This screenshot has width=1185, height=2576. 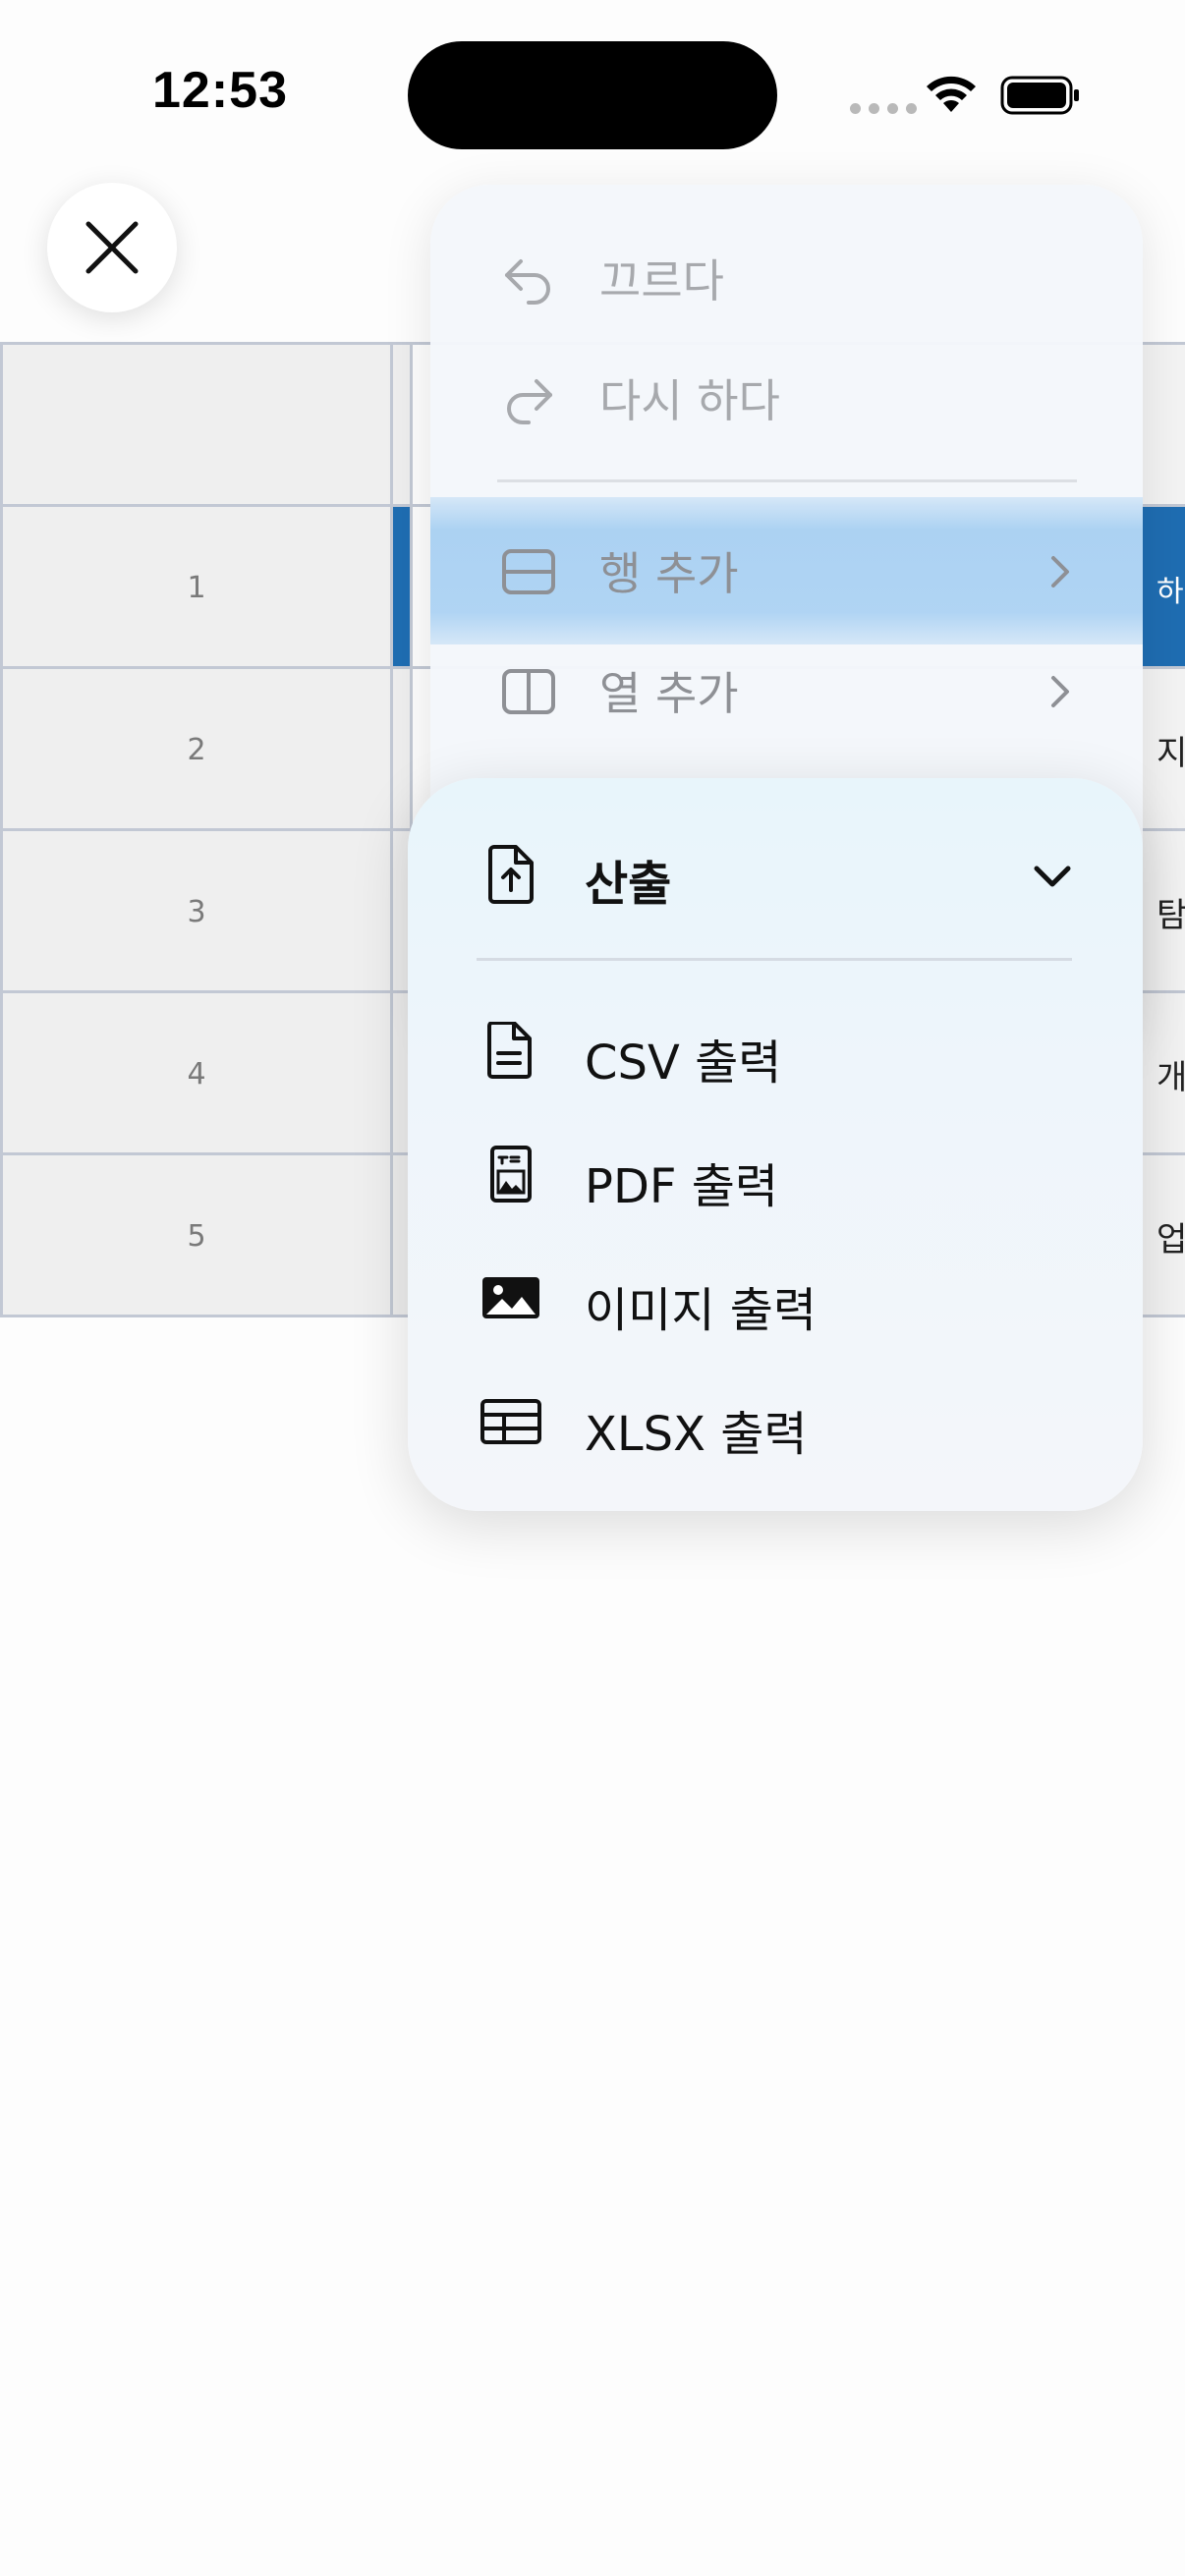 What do you see at coordinates (197, 750) in the screenshot?
I see `row-number-cell: 2` at bounding box center [197, 750].